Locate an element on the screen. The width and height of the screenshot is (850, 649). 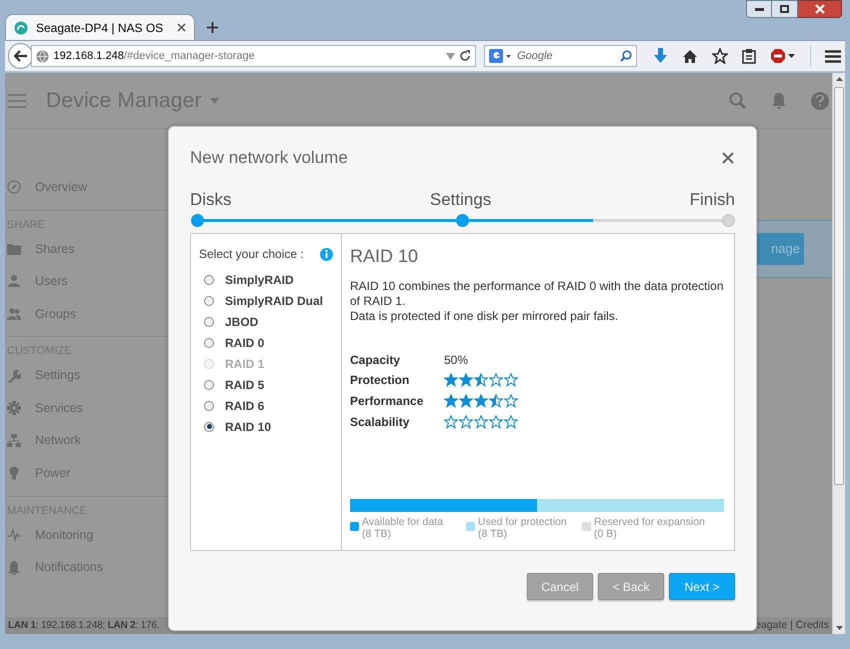
clipboard-icon is located at coordinates (749, 56).